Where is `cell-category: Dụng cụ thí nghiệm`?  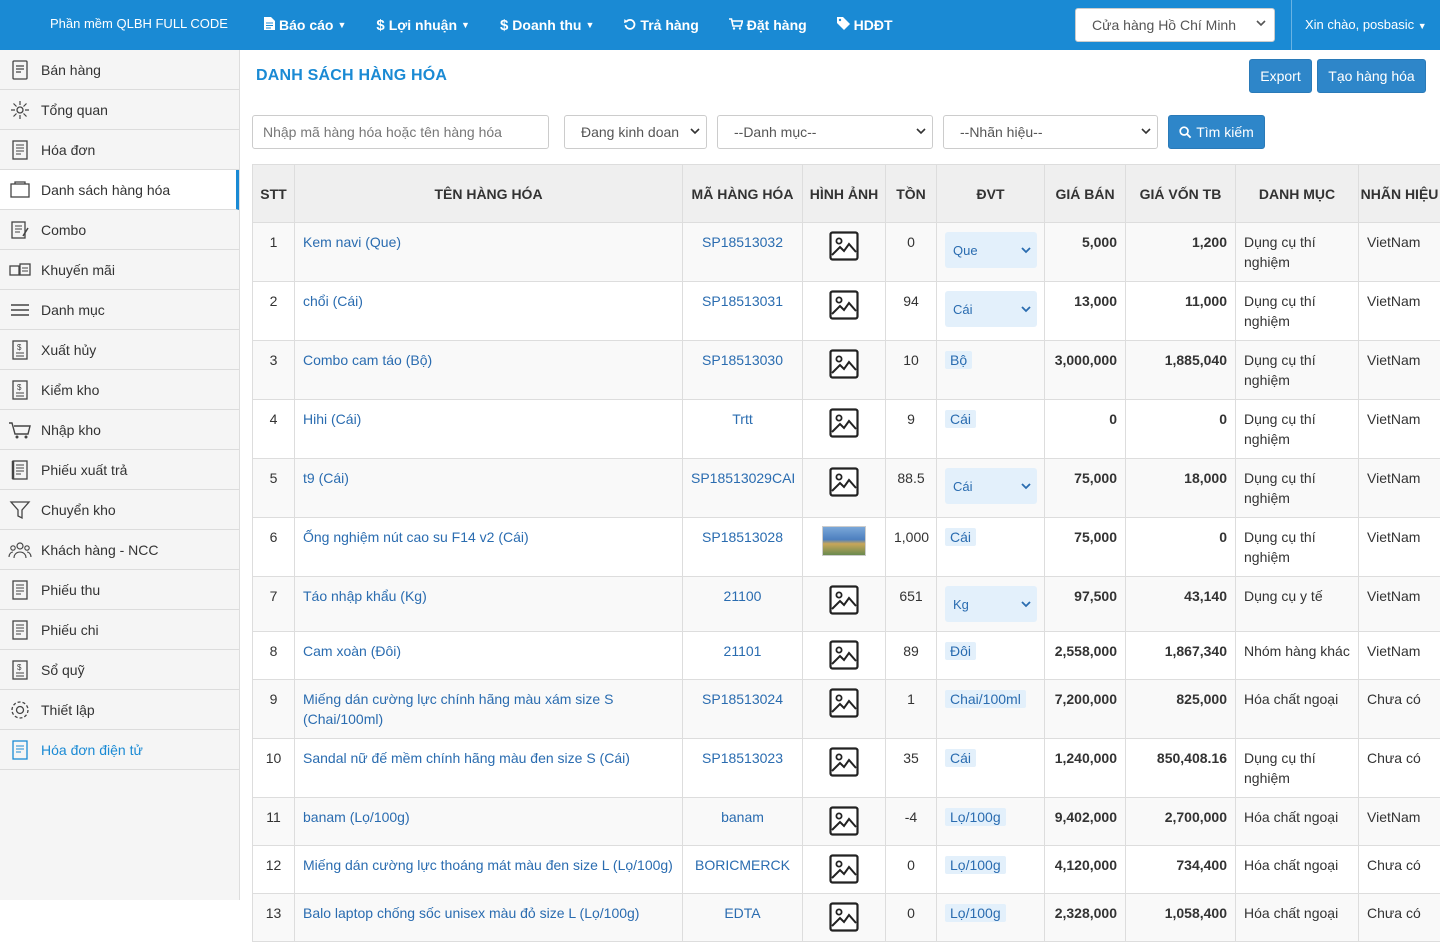 cell-category: Dụng cụ thí nghiệm is located at coordinates (1297, 488).